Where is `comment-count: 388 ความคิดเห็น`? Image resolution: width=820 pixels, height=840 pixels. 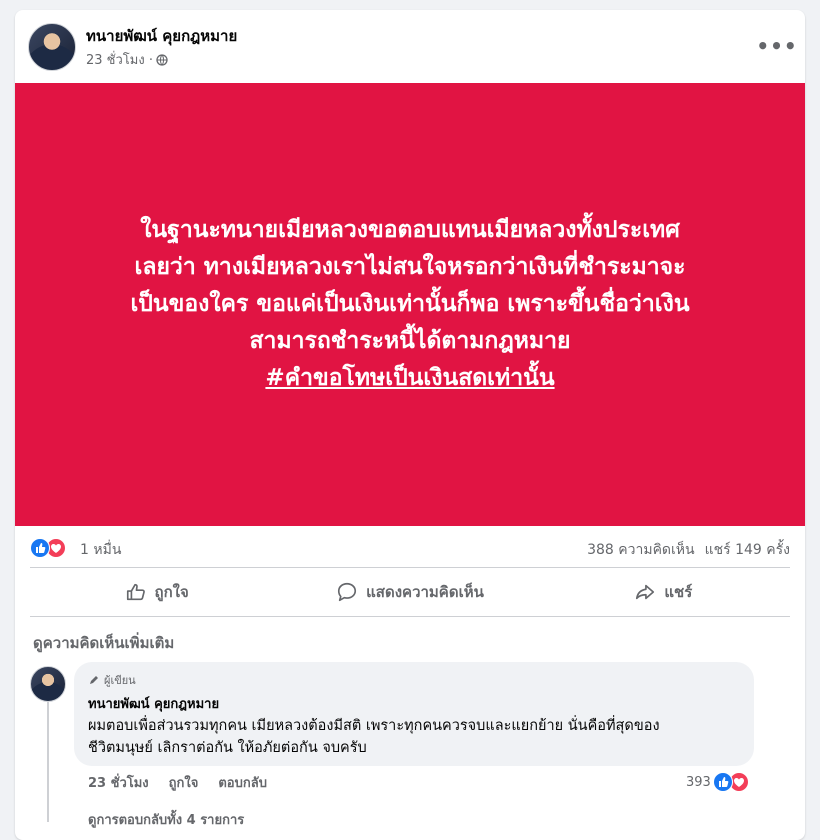
comment-count: 388 ความคิดเห็น is located at coordinates (641, 550).